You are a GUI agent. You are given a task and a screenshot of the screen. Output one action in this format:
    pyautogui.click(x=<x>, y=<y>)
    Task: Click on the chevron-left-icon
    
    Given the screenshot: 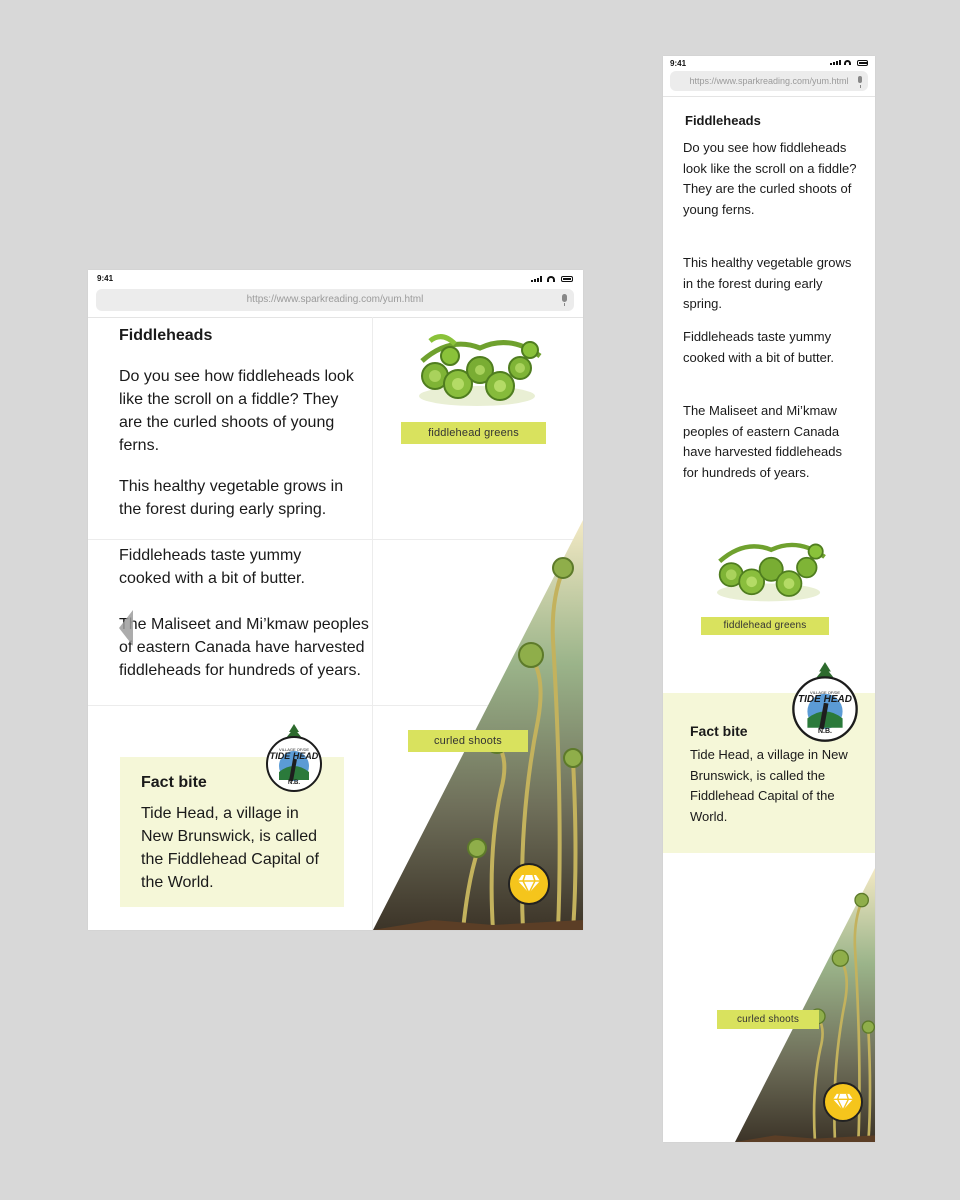 What is the action you would take?
    pyautogui.click(x=126, y=628)
    